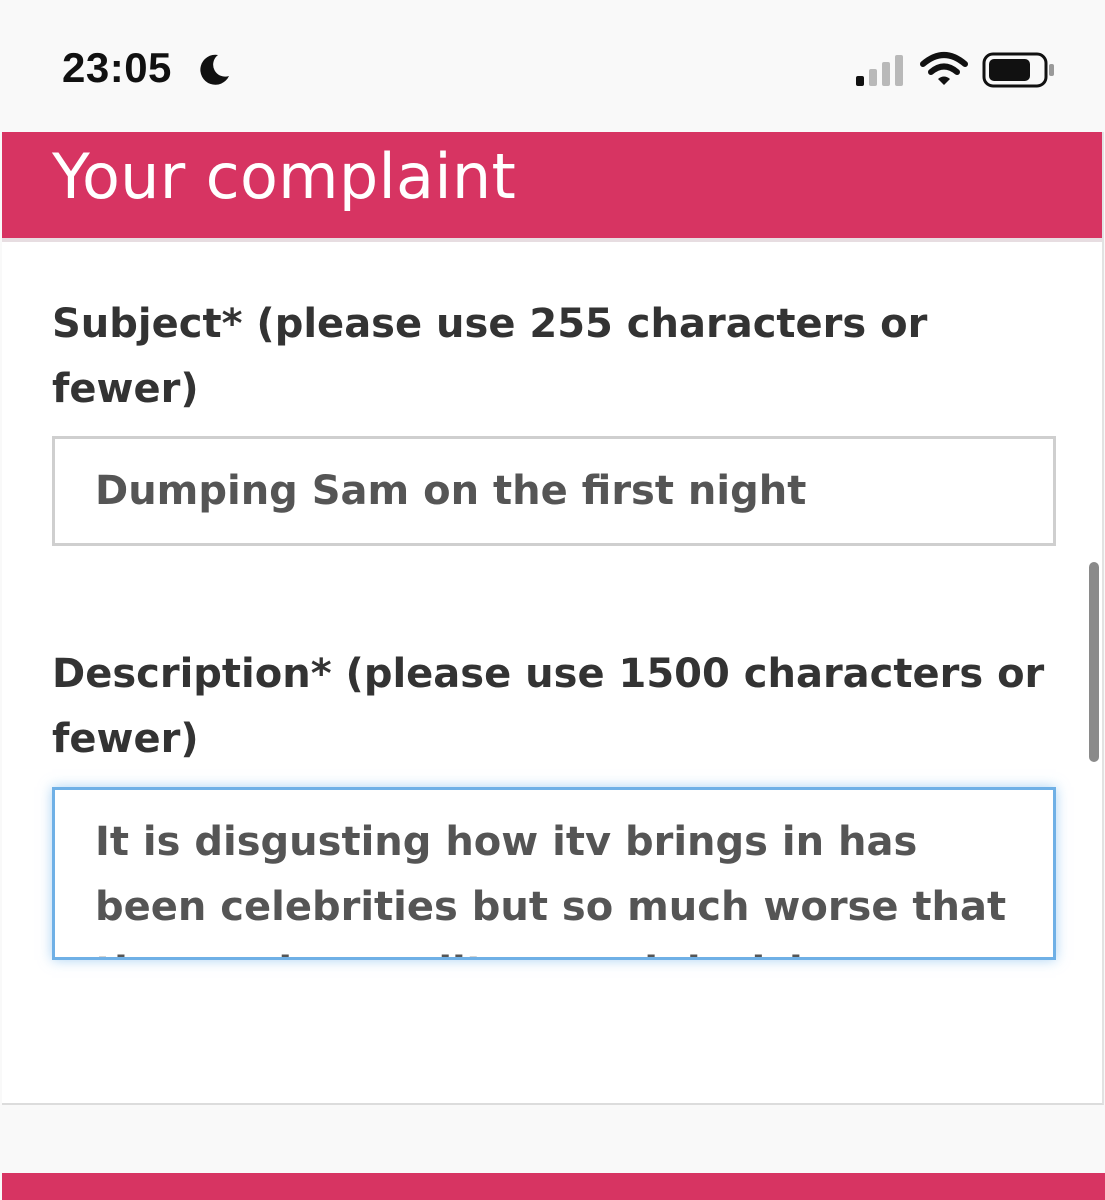  What do you see at coordinates (553, 1186) in the screenshot?
I see `next-section-header` at bounding box center [553, 1186].